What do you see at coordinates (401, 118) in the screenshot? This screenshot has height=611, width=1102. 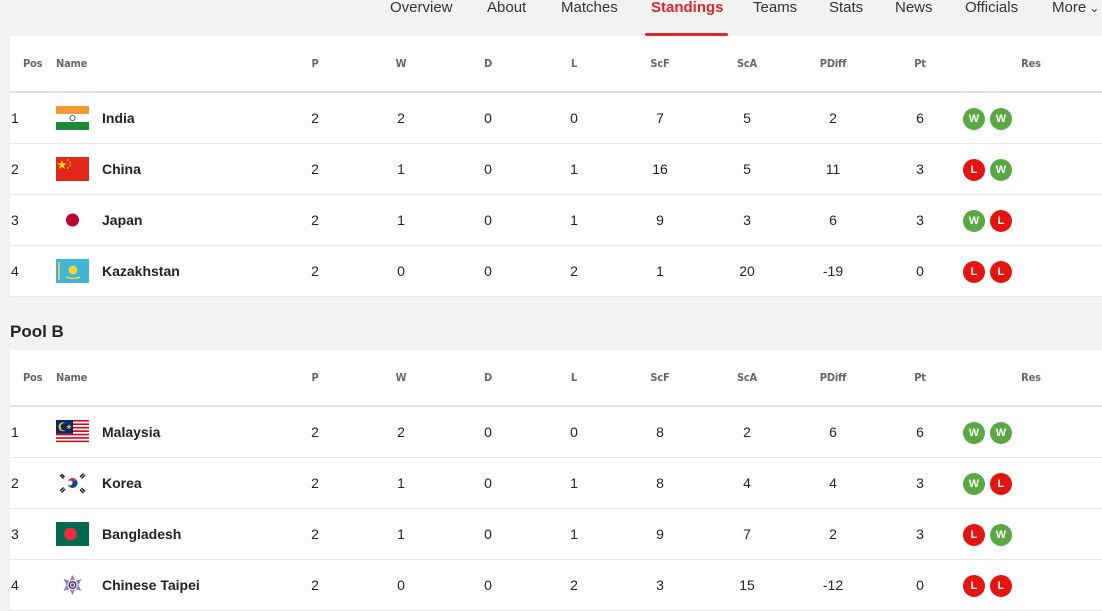 I see `w-cell: 2` at bounding box center [401, 118].